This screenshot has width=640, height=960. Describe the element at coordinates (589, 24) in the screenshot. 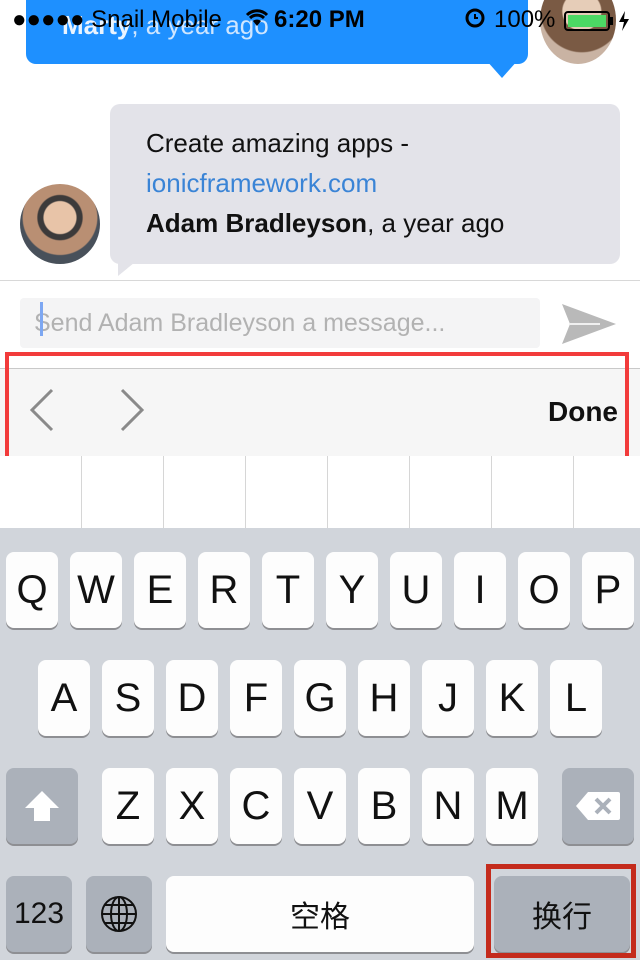

I see `battery-icon` at that location.